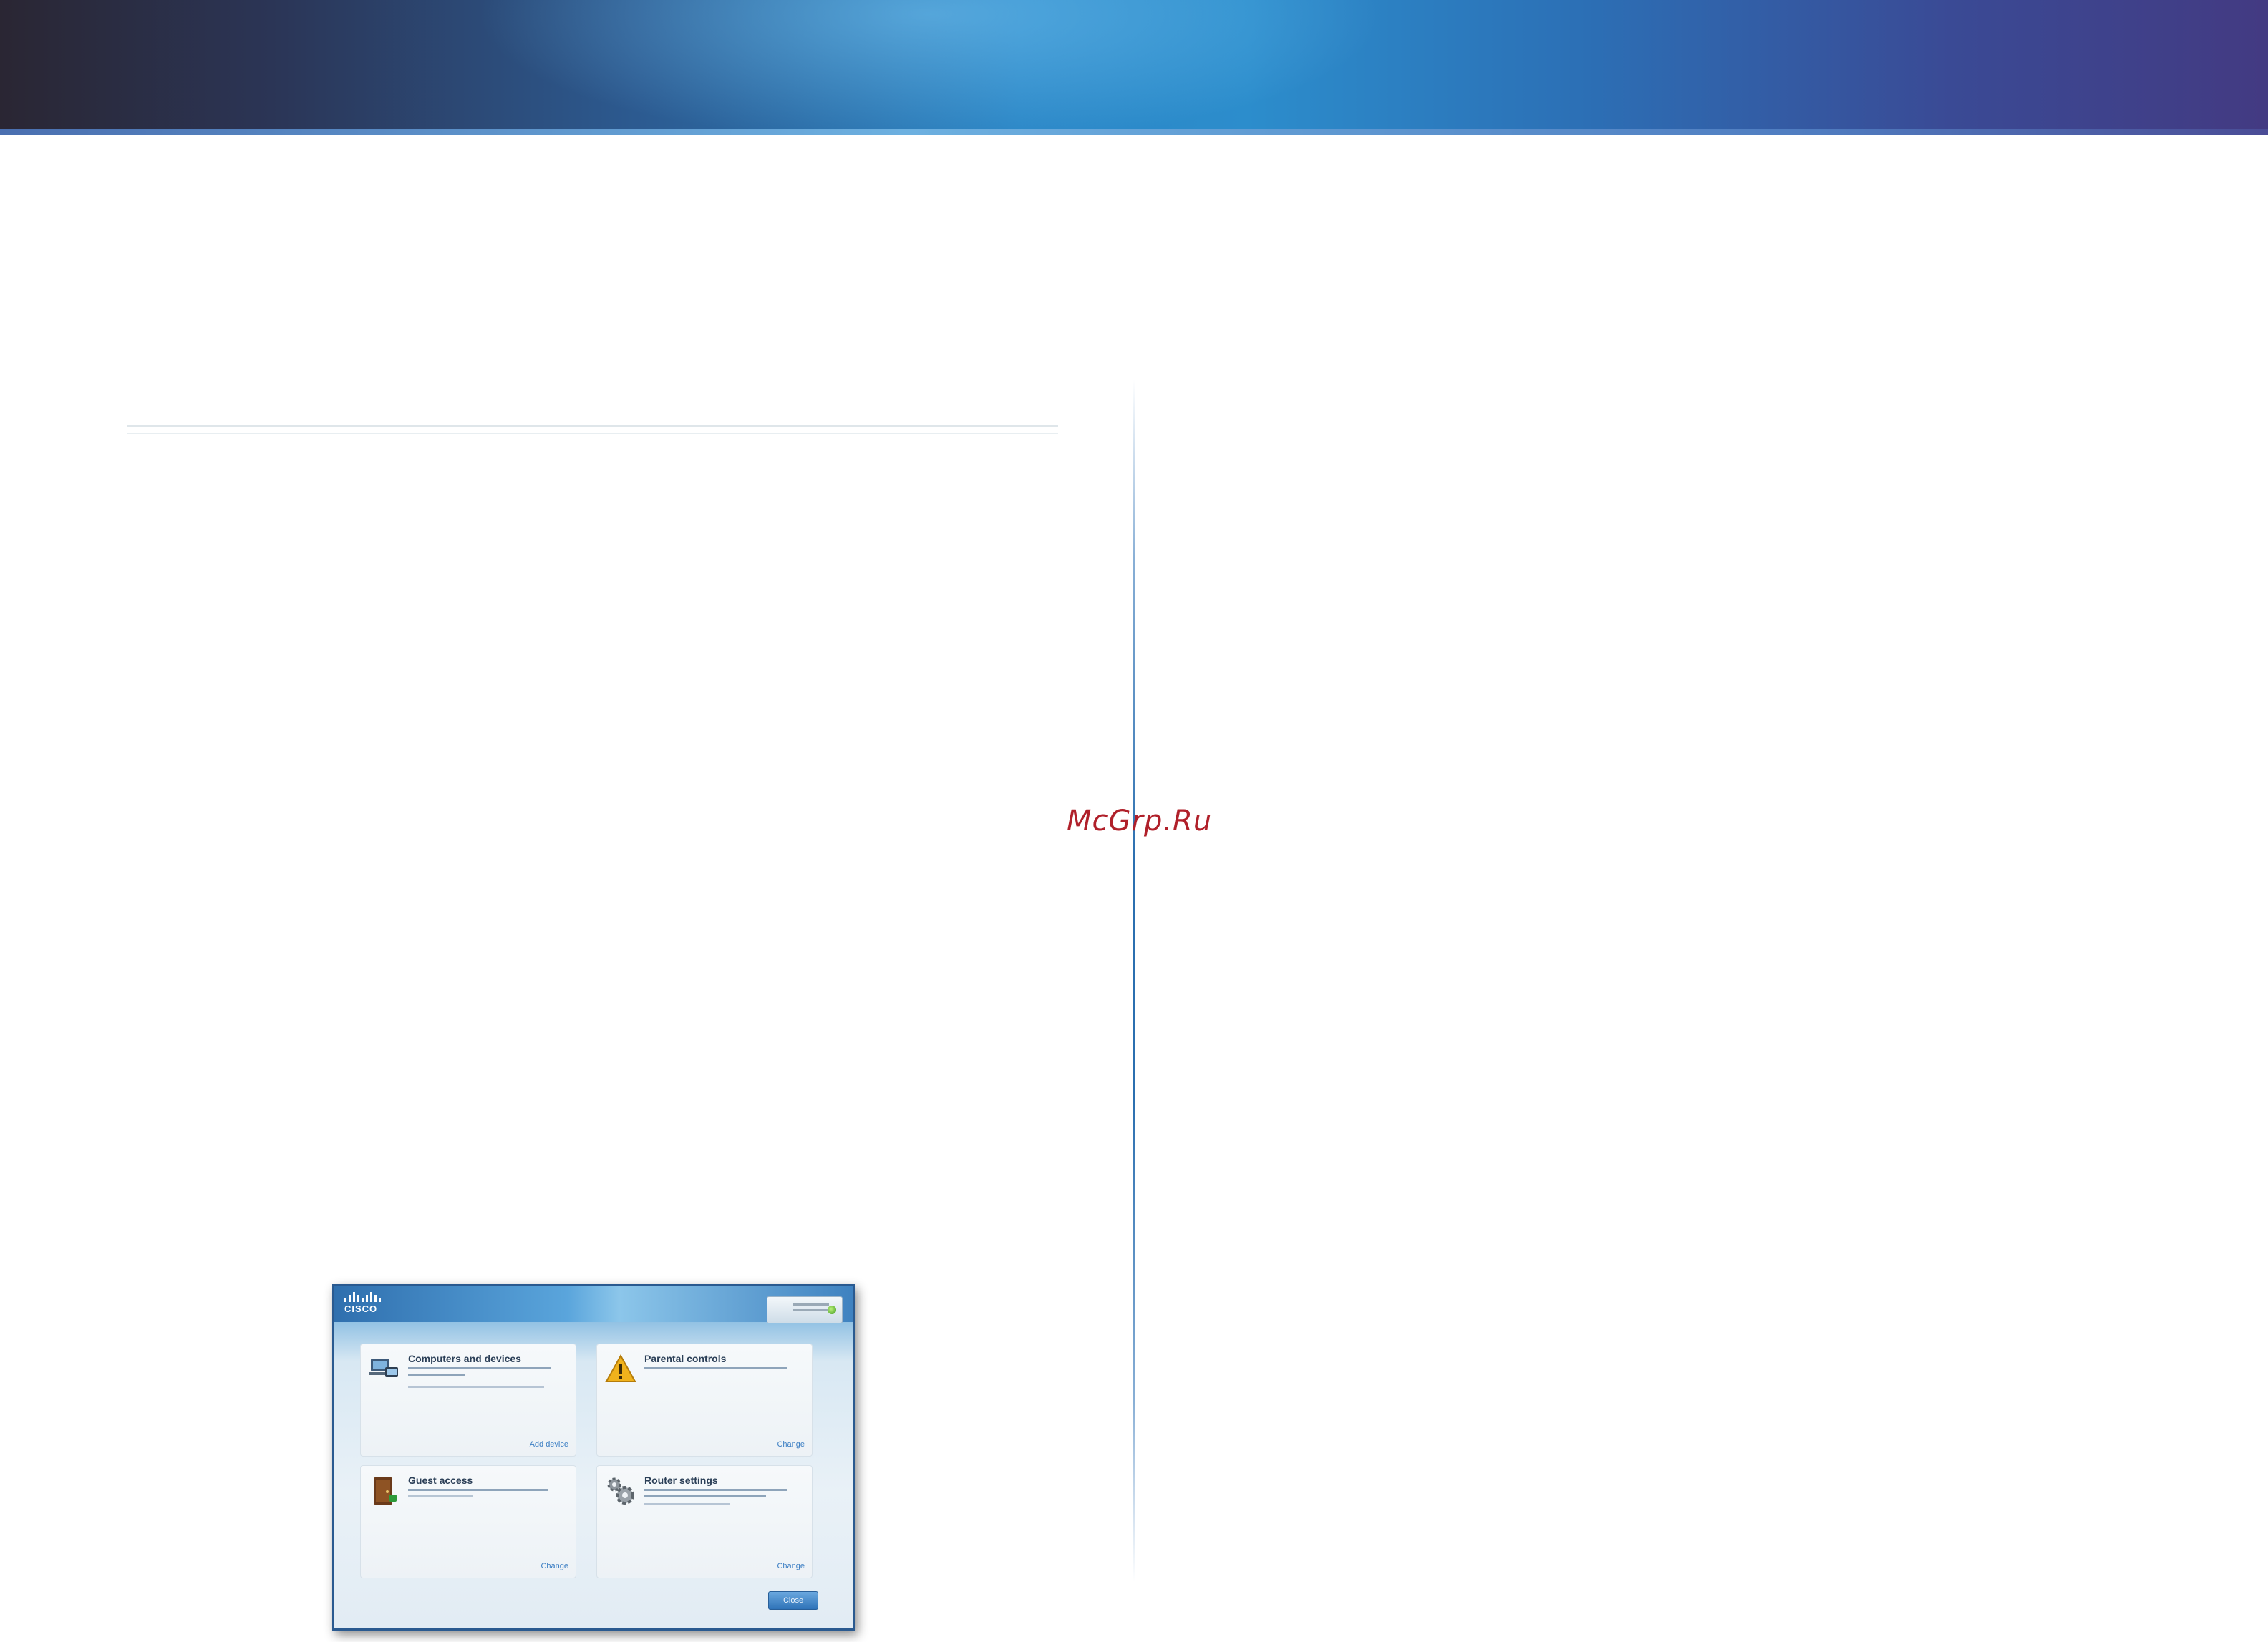  I want to click on computers-icon, so click(383, 1368).